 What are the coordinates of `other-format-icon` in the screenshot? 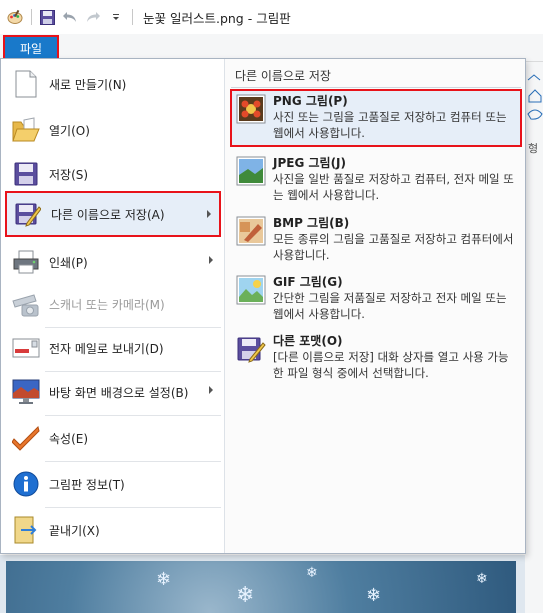 It's located at (251, 349).